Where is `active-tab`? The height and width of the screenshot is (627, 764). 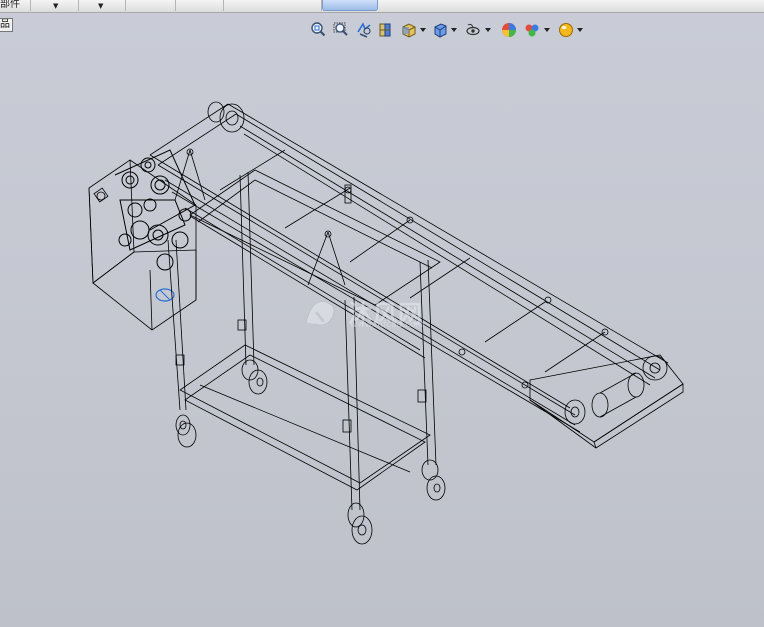 active-tab is located at coordinates (350, 5).